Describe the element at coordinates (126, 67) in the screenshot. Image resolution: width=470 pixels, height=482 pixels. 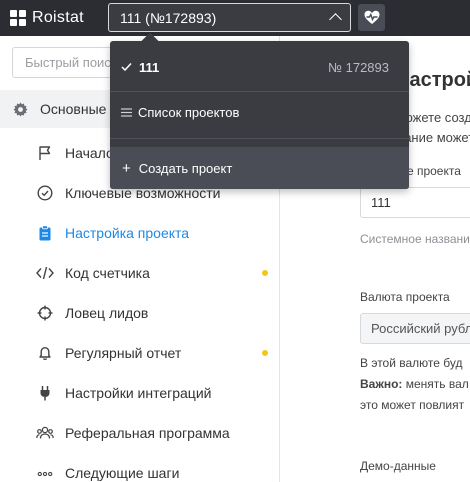
I see `checkmark-icon` at that location.